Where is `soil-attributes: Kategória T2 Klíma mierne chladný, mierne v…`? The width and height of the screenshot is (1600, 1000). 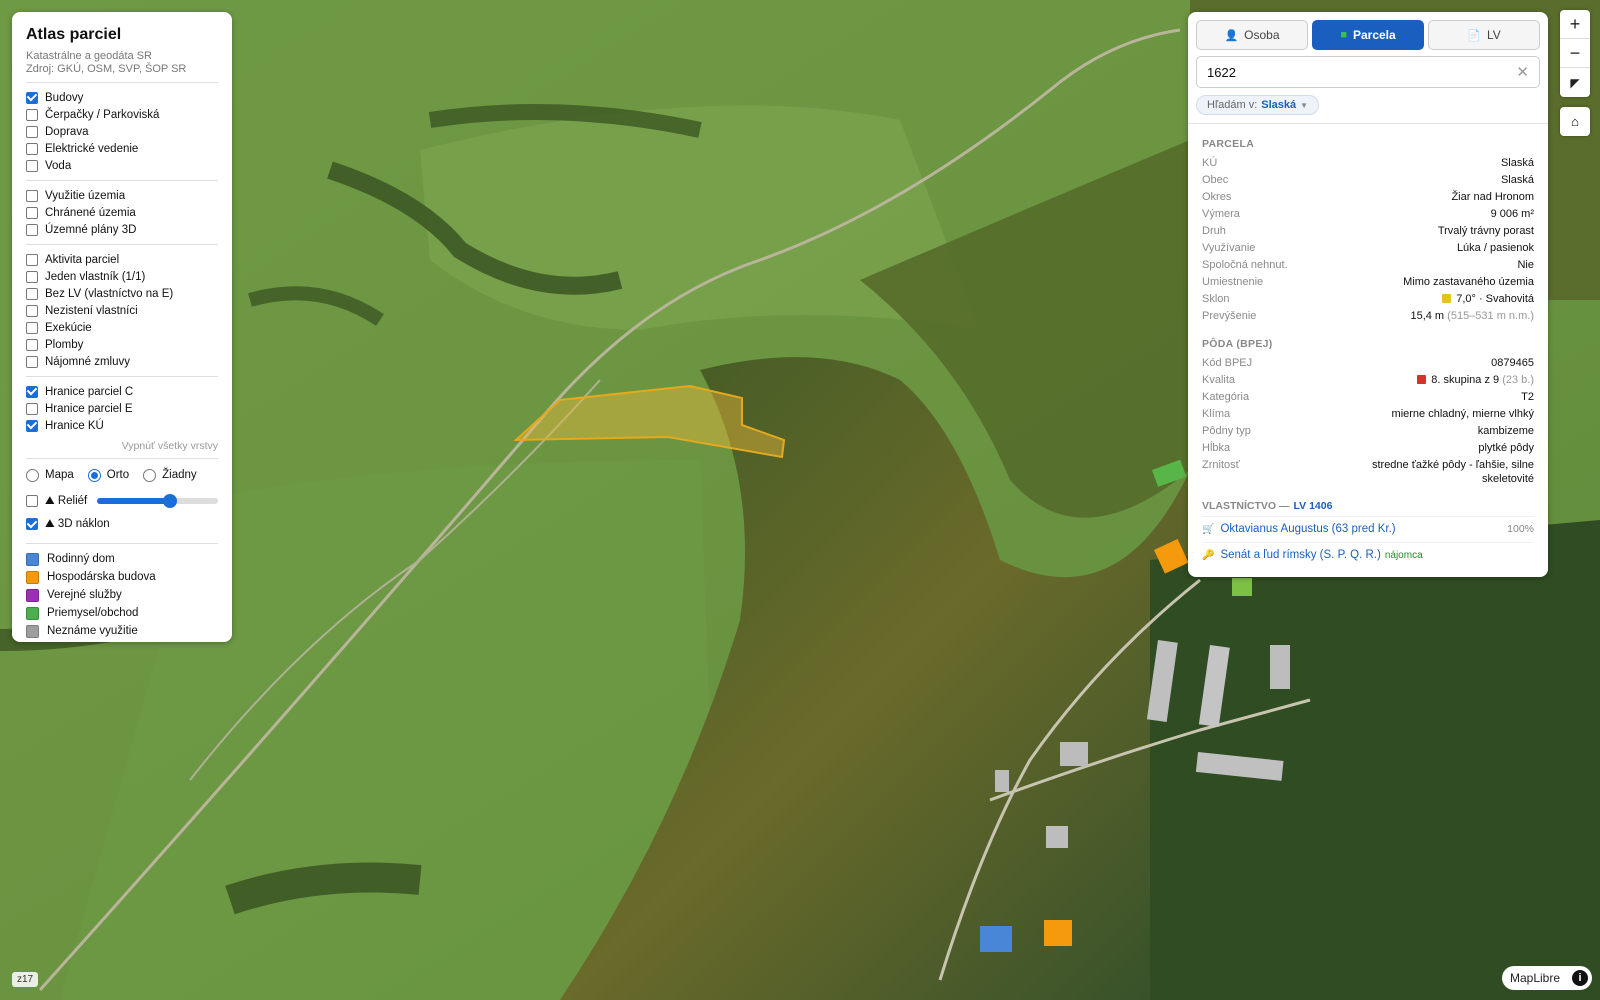 soil-attributes: Kategória T2 Klíma mierne chladný, mierne v… is located at coordinates (1368, 437).